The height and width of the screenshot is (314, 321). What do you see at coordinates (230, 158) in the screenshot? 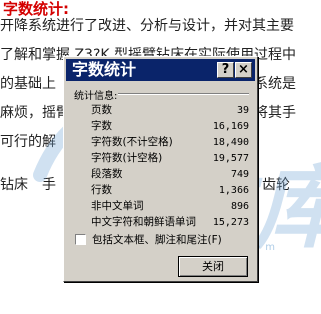
I see `stat-value: 19,577` at bounding box center [230, 158].